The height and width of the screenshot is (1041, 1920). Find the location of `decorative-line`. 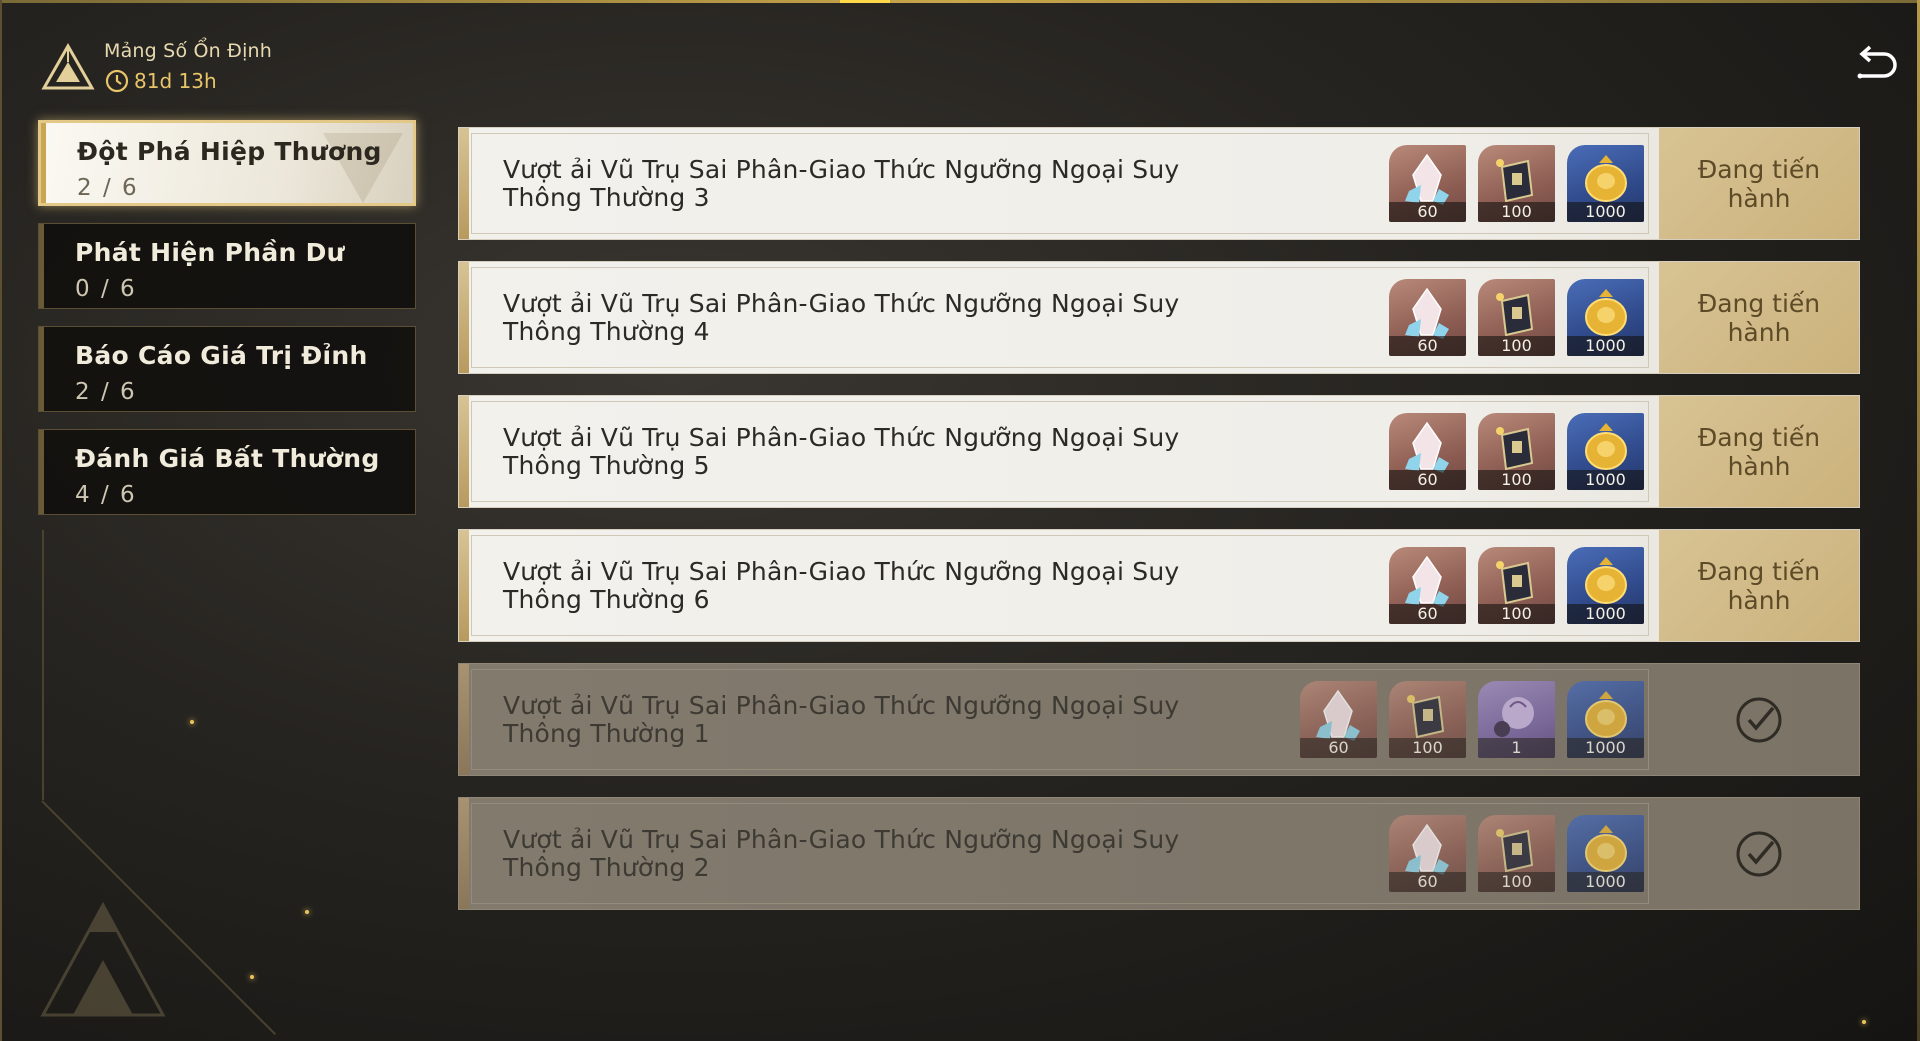

decorative-line is located at coordinates (43, 665).